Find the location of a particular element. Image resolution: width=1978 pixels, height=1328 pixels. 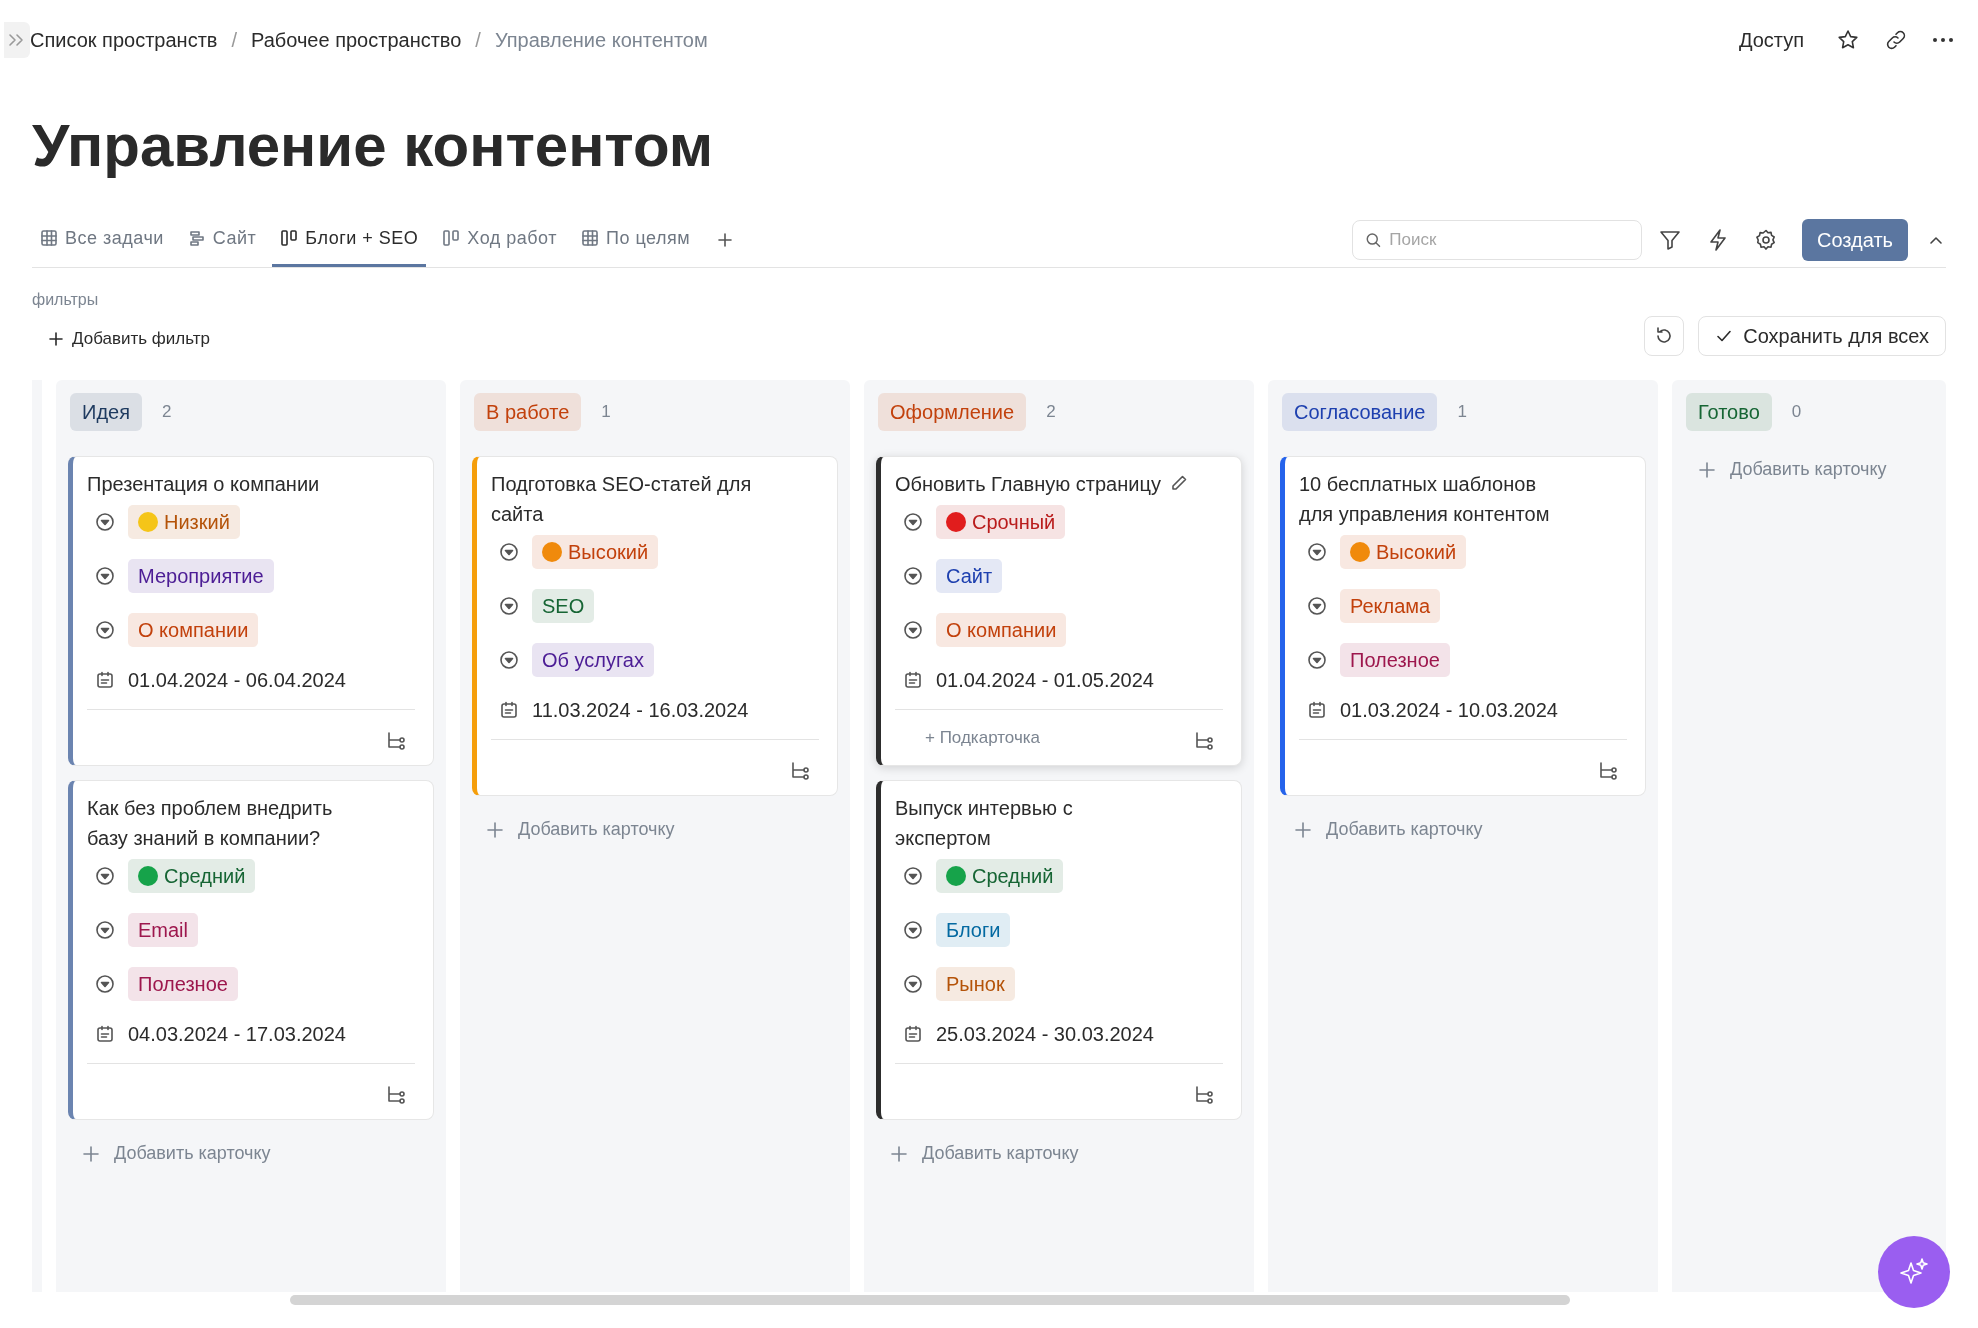

add-tab-icon is located at coordinates (725, 239).